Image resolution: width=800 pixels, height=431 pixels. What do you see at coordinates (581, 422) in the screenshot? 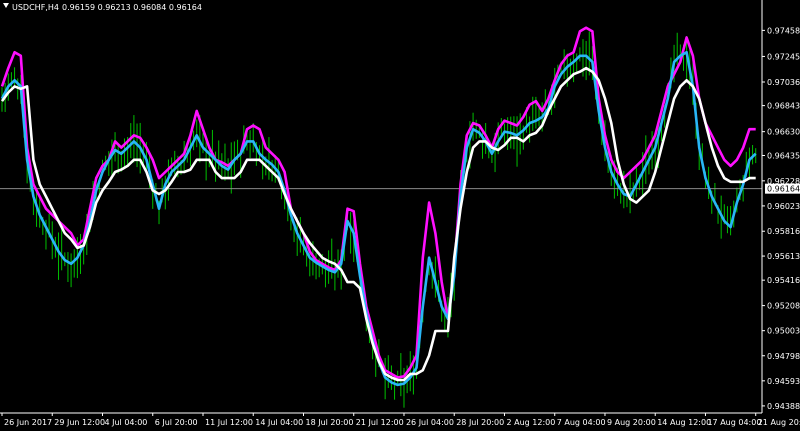
I see `x-tick-label: 7 Aug 04:00` at bounding box center [581, 422].